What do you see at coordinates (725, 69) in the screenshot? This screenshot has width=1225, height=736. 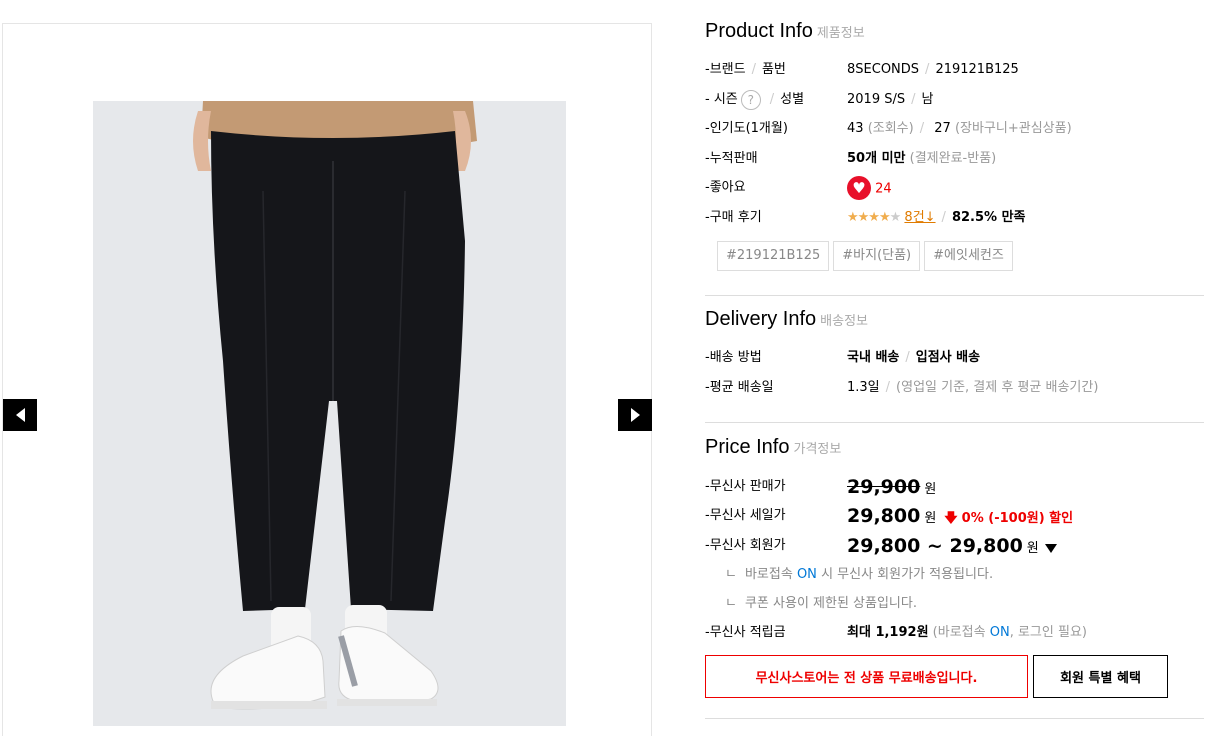 I see `brand-label-text: -브랜드` at bounding box center [725, 69].